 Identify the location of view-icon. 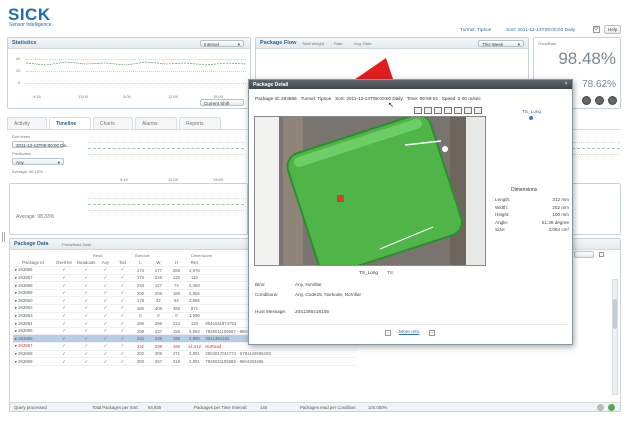
(428, 110).